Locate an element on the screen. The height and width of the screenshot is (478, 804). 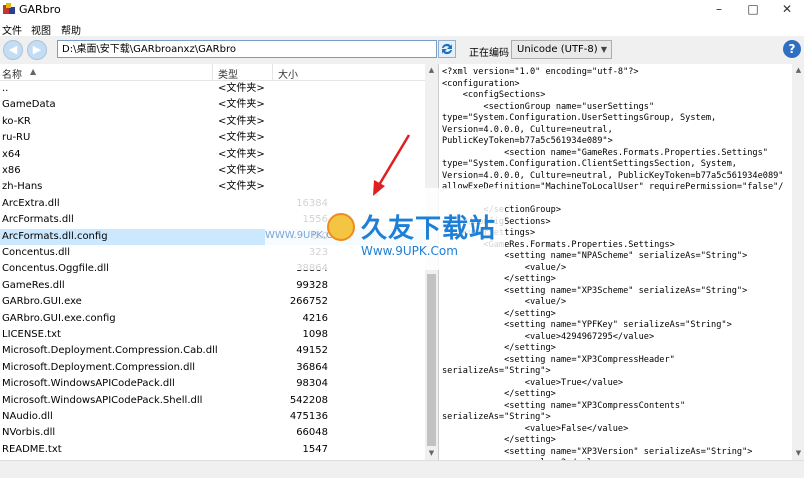
preview-line: <setting name="XP3CompressHeader" is located at coordinates (558, 359).